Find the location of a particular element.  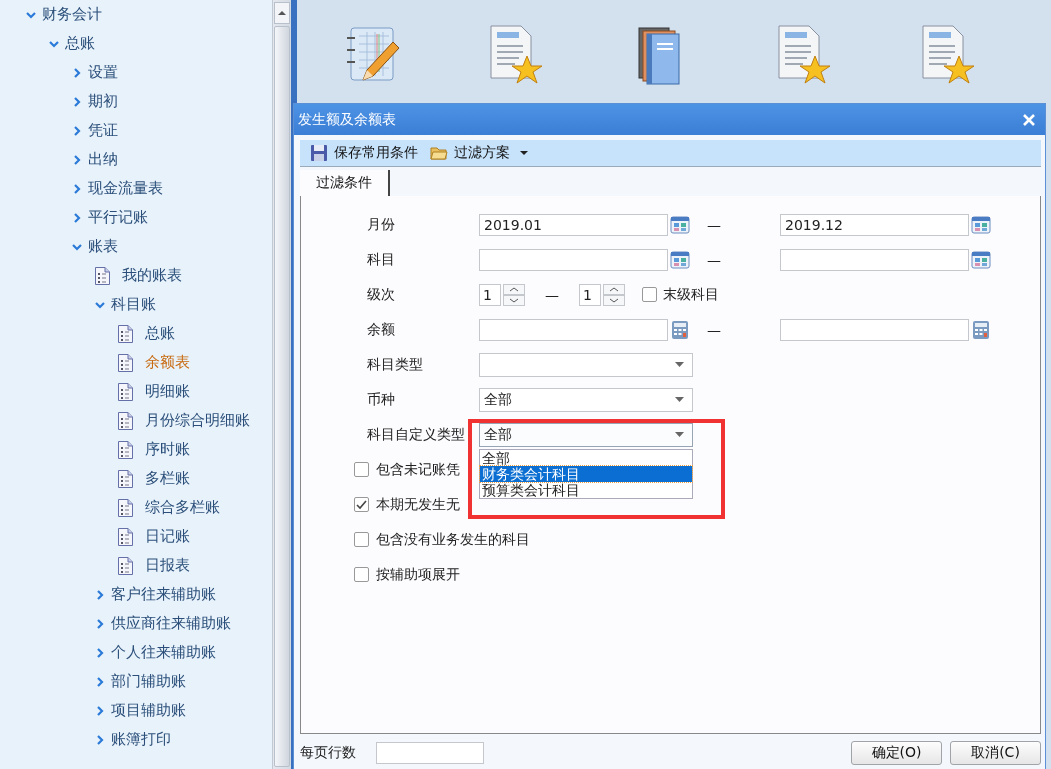

tree-item: 平行记账 is located at coordinates (136, 217).